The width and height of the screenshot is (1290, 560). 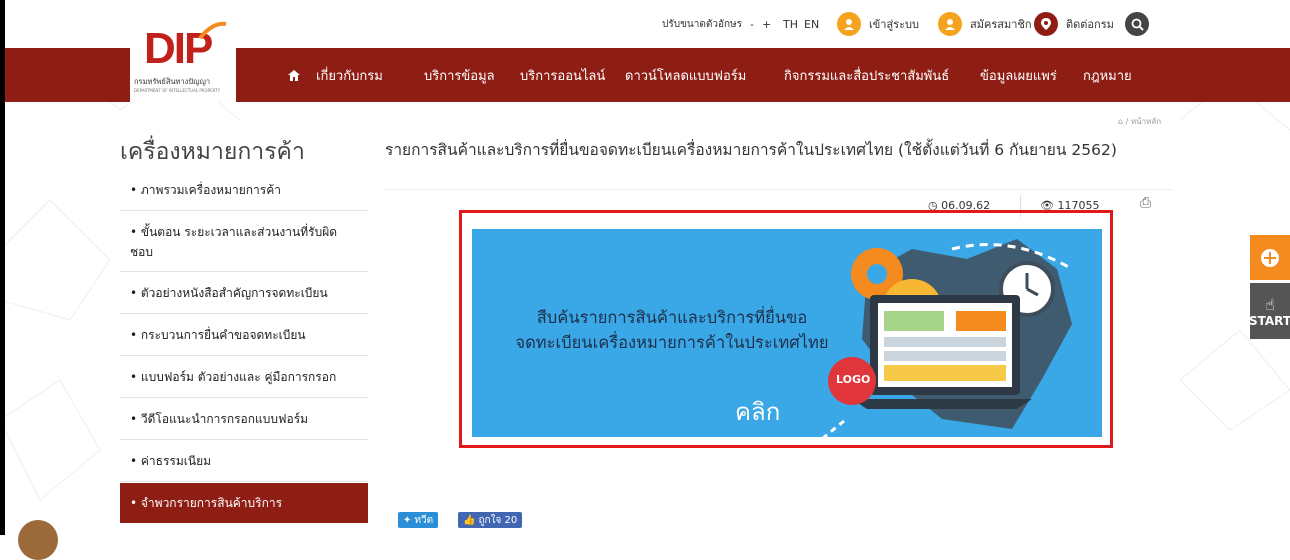 I want to click on contact-label: ติดต่อกรม, so click(x=1090, y=24).